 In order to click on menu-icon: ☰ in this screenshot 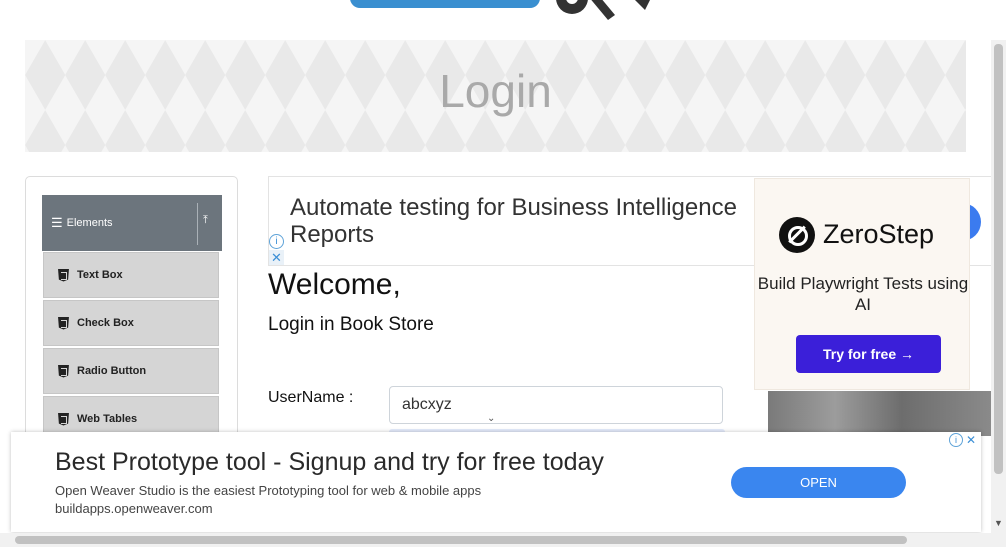, I will do `click(57, 222)`.